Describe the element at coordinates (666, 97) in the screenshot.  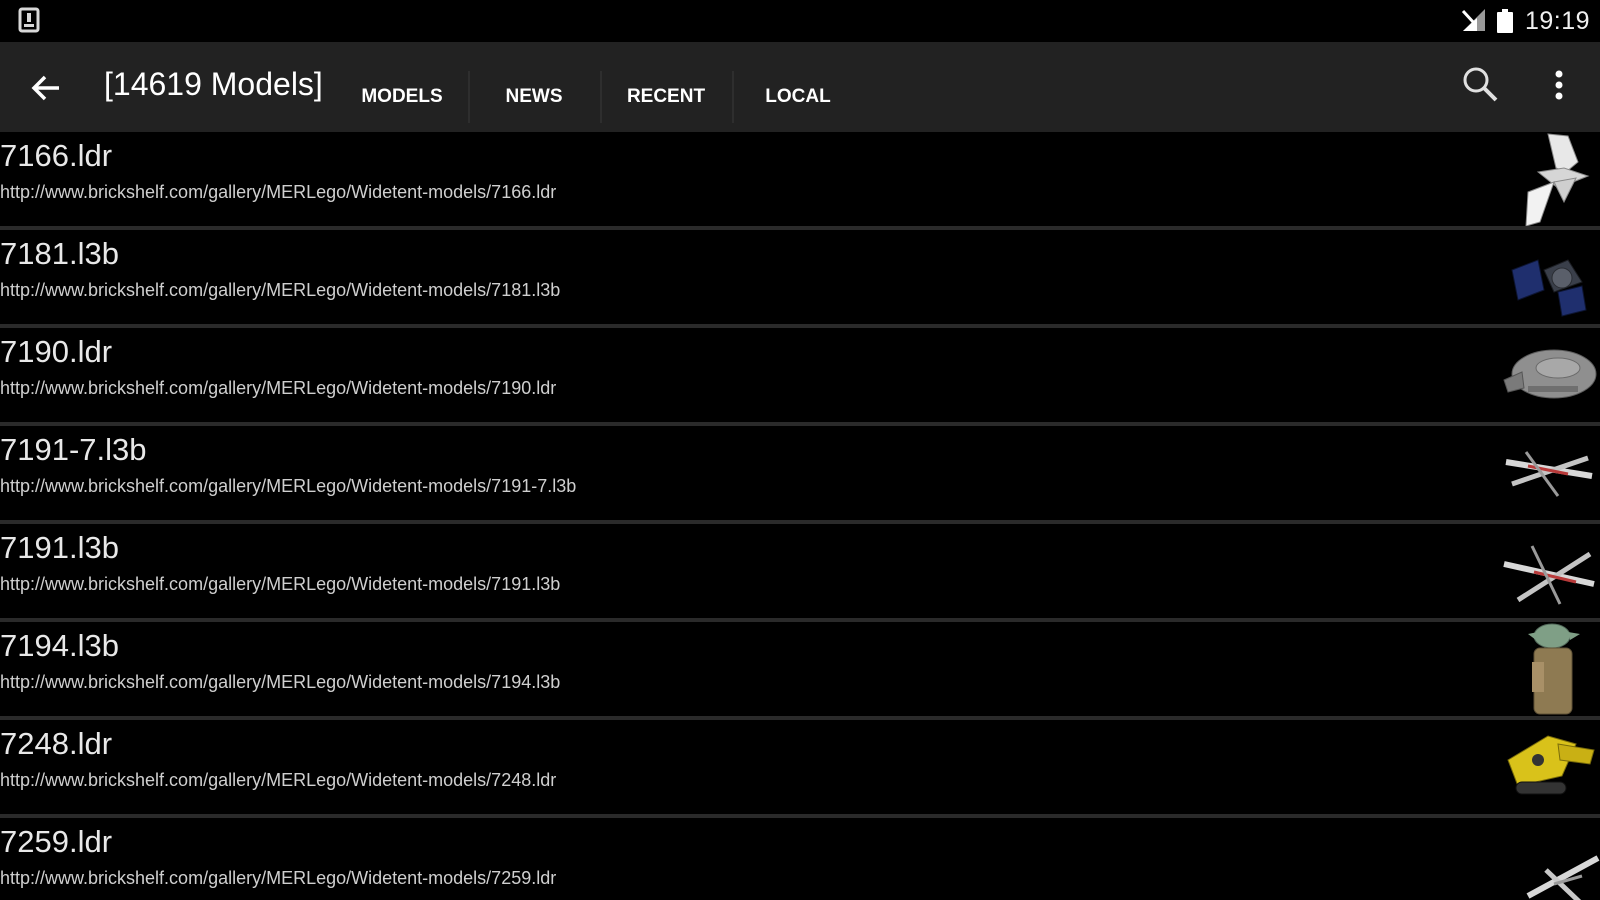
I see `tab-recent: RECENT` at that location.